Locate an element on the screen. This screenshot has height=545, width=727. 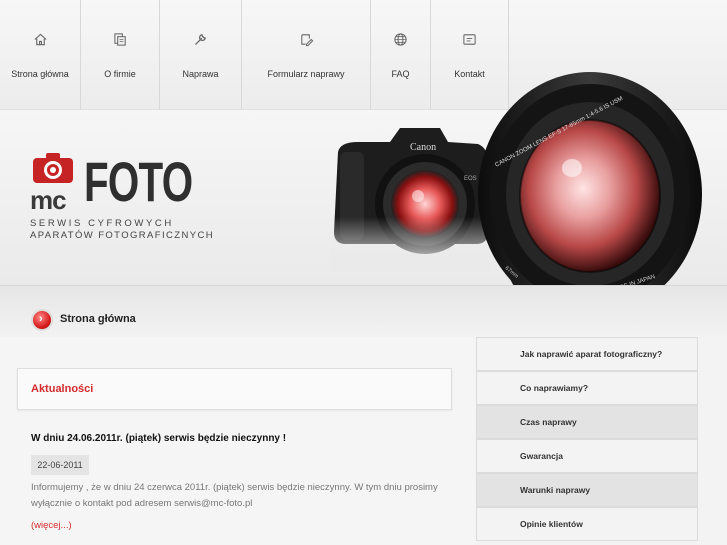
sidebar-item-label: Gwarancja is located at coordinates (541, 456).